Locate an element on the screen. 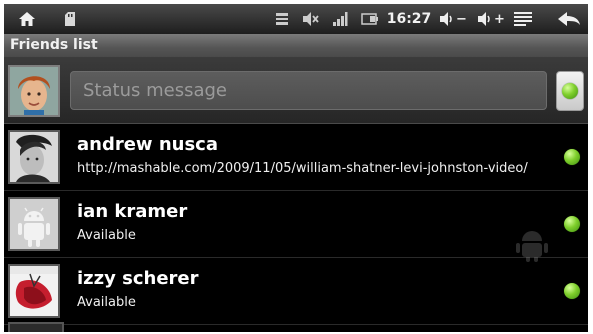 The width and height of the screenshot is (593, 334). presence-button is located at coordinates (570, 91).